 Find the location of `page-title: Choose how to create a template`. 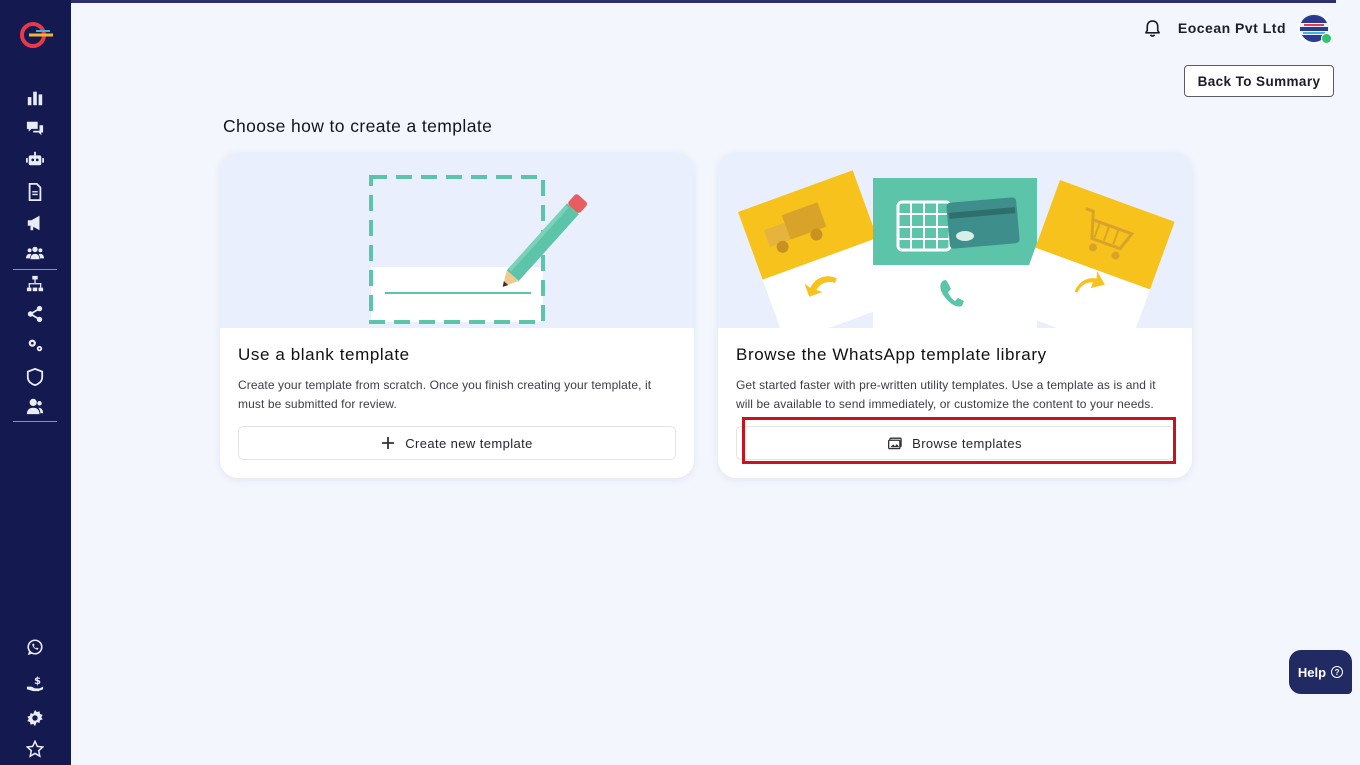

page-title: Choose how to create a template is located at coordinates (358, 126).